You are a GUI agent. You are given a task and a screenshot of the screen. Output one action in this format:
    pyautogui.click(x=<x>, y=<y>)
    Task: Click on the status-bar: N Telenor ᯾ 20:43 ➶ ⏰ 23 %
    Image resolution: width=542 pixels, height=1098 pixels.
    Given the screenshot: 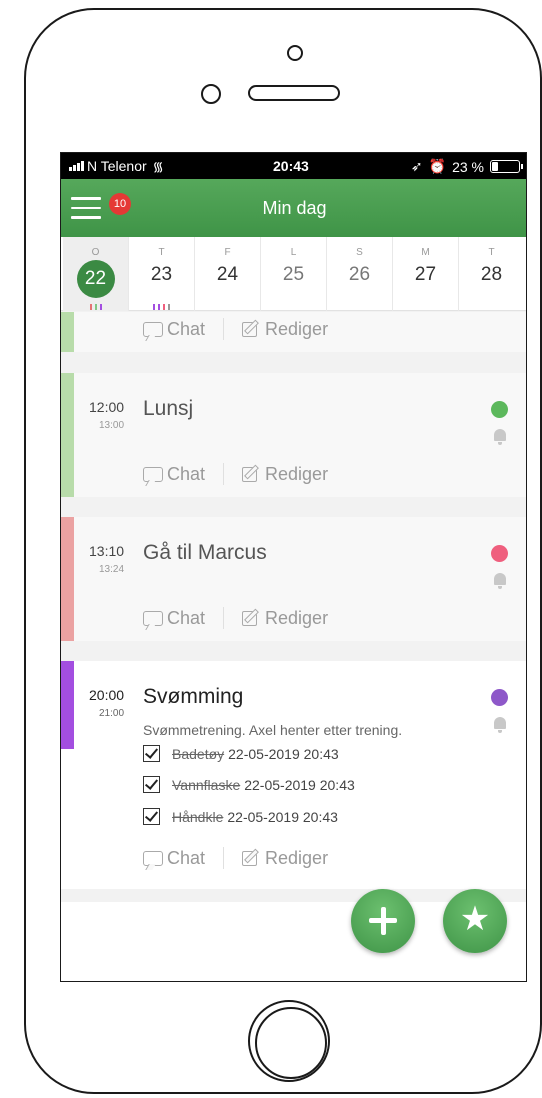 What is the action you would take?
    pyautogui.click(x=293, y=166)
    